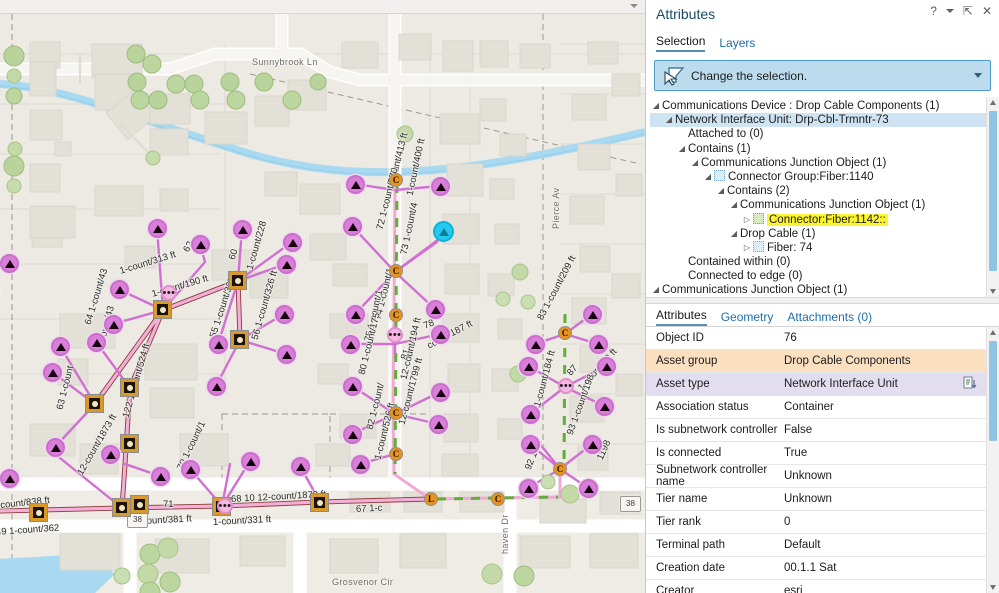 The image size is (999, 593). Describe the element at coordinates (873, 384) in the screenshot. I see `attribute-value: Network Interface Unit` at that location.